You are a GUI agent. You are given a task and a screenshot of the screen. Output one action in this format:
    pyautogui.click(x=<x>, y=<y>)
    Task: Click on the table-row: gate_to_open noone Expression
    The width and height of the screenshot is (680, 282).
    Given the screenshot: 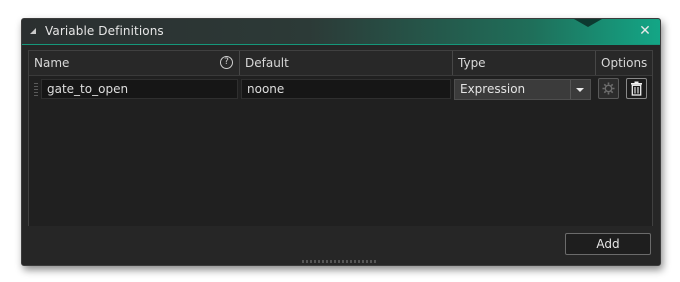 What is the action you would take?
    pyautogui.click(x=340, y=89)
    